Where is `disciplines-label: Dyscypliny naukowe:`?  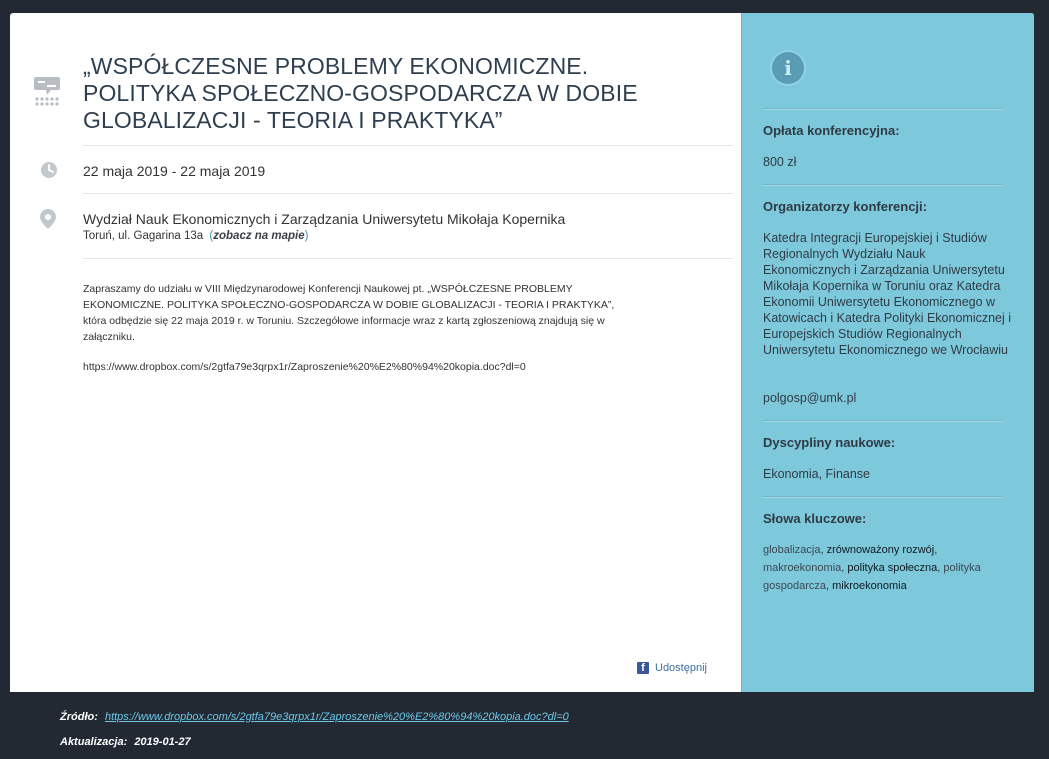
disciplines-label: Dyscypliny naukowe: is located at coordinates (829, 442).